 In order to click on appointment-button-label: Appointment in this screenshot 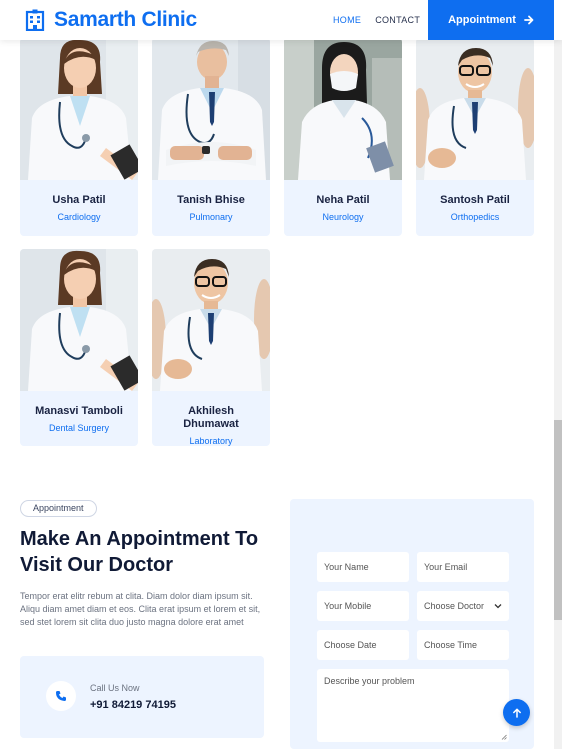, I will do `click(482, 20)`.